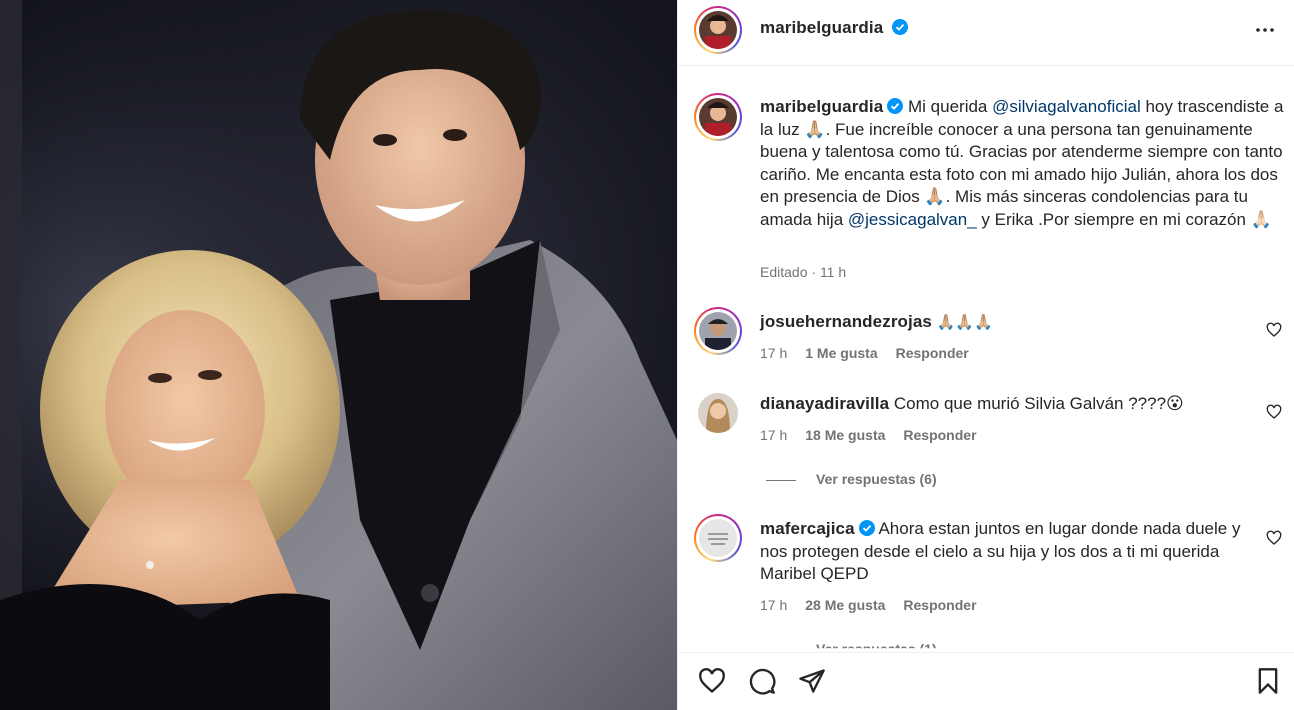 The height and width of the screenshot is (710, 1294). What do you see at coordinates (986, 33) in the screenshot?
I see `post-header: maribelguardia` at bounding box center [986, 33].